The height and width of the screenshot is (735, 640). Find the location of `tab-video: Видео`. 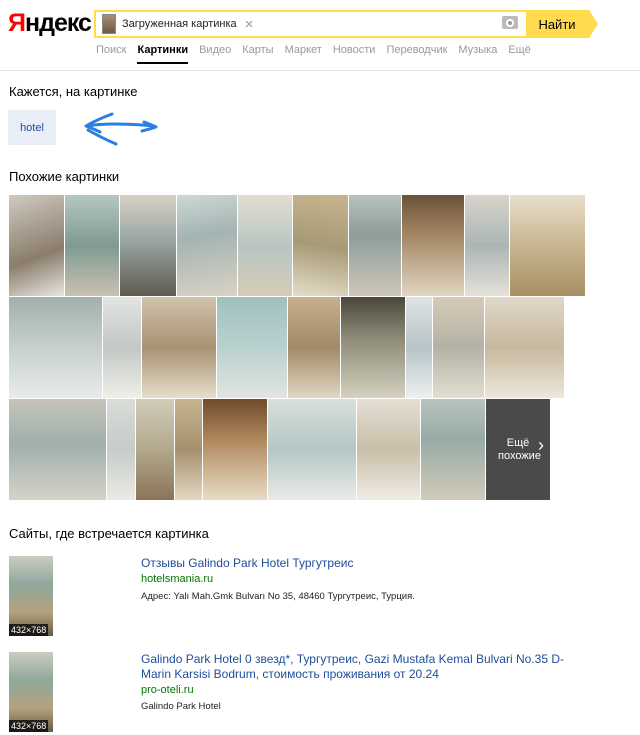

tab-video: Видео is located at coordinates (215, 54).